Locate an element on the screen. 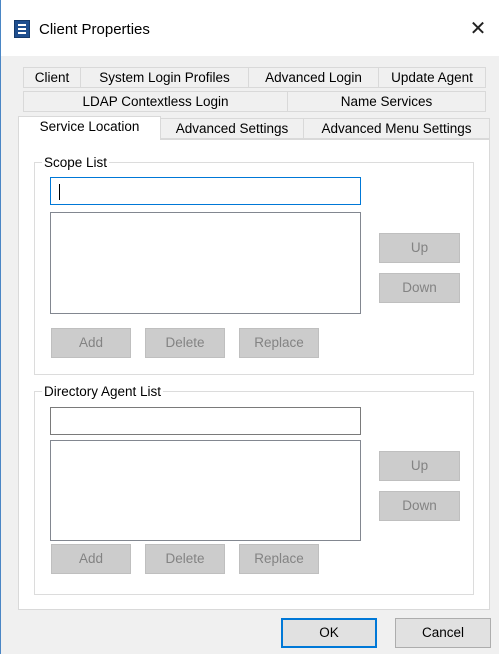 Image resolution: width=499 pixels, height=654 pixels. tab-advanced-login: Advanced Login is located at coordinates (313, 77).